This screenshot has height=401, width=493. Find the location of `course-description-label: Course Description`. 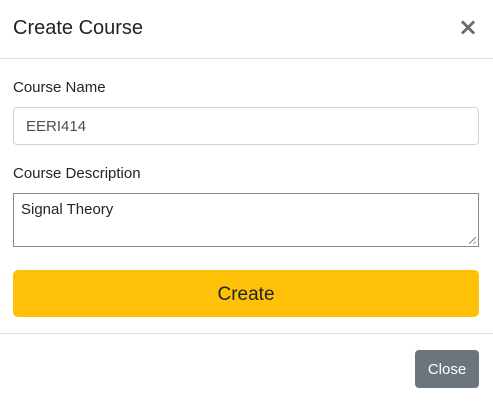

course-description-label: Course Description is located at coordinates (77, 173).